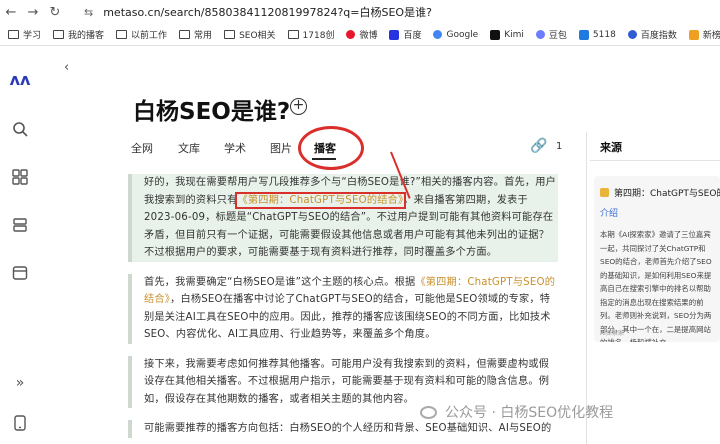  What do you see at coordinates (20, 245) in the screenshot?
I see `left-sidebar: ʌʌ »` at bounding box center [20, 245].